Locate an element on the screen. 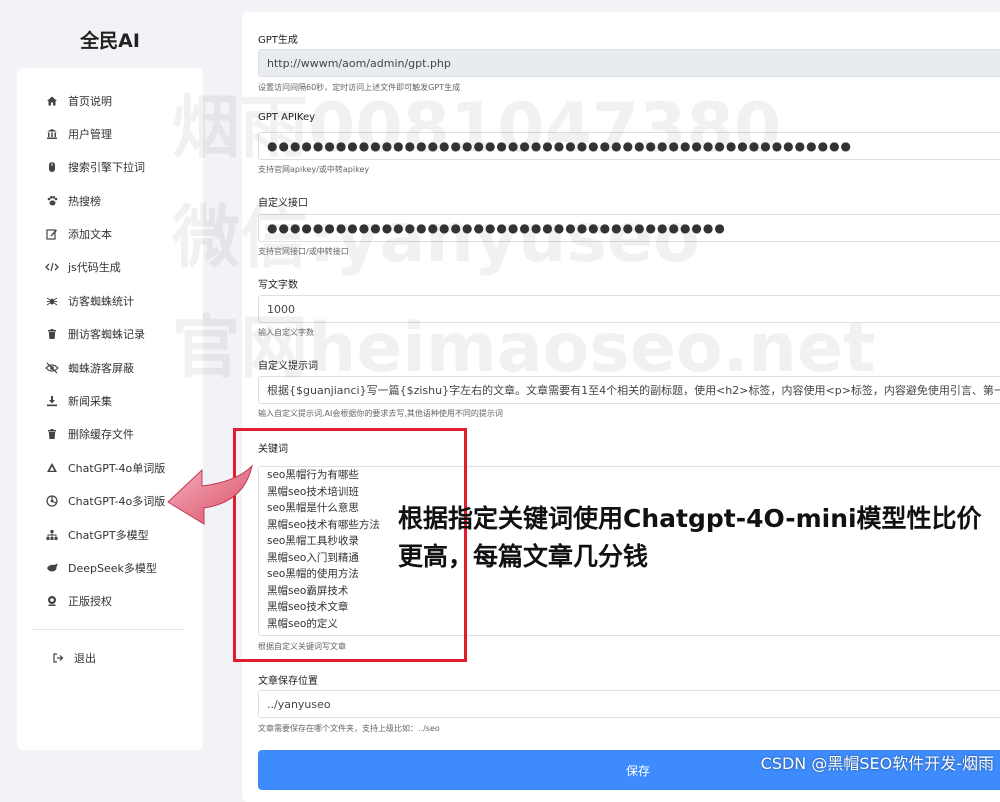  spider-icon is located at coordinates (52, 301).